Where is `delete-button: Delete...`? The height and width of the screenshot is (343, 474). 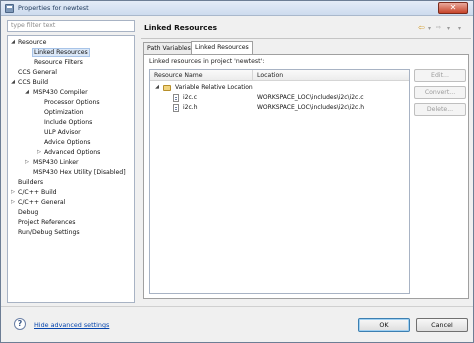
delete-button: Delete... is located at coordinates (440, 109).